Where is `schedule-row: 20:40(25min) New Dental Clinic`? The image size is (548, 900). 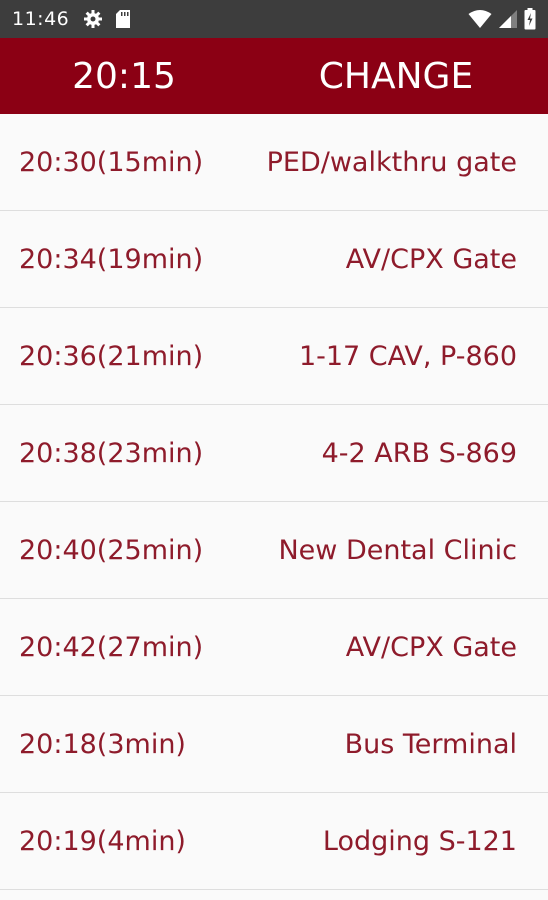
schedule-row: 20:40(25min) New Dental Clinic is located at coordinates (274, 550).